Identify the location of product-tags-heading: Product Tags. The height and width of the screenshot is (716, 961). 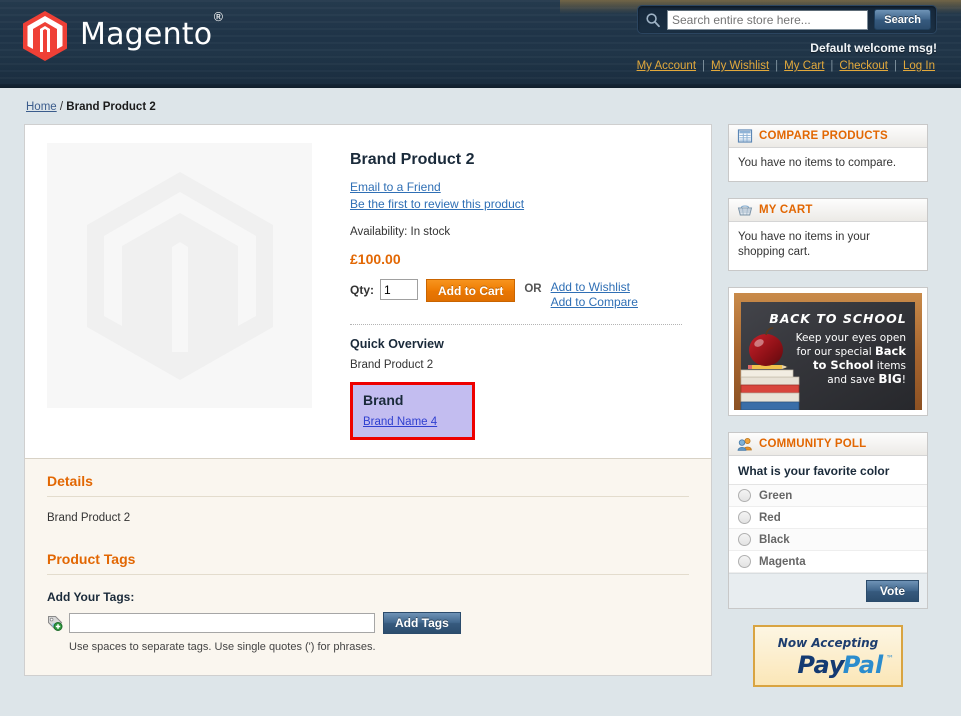
(368, 563).